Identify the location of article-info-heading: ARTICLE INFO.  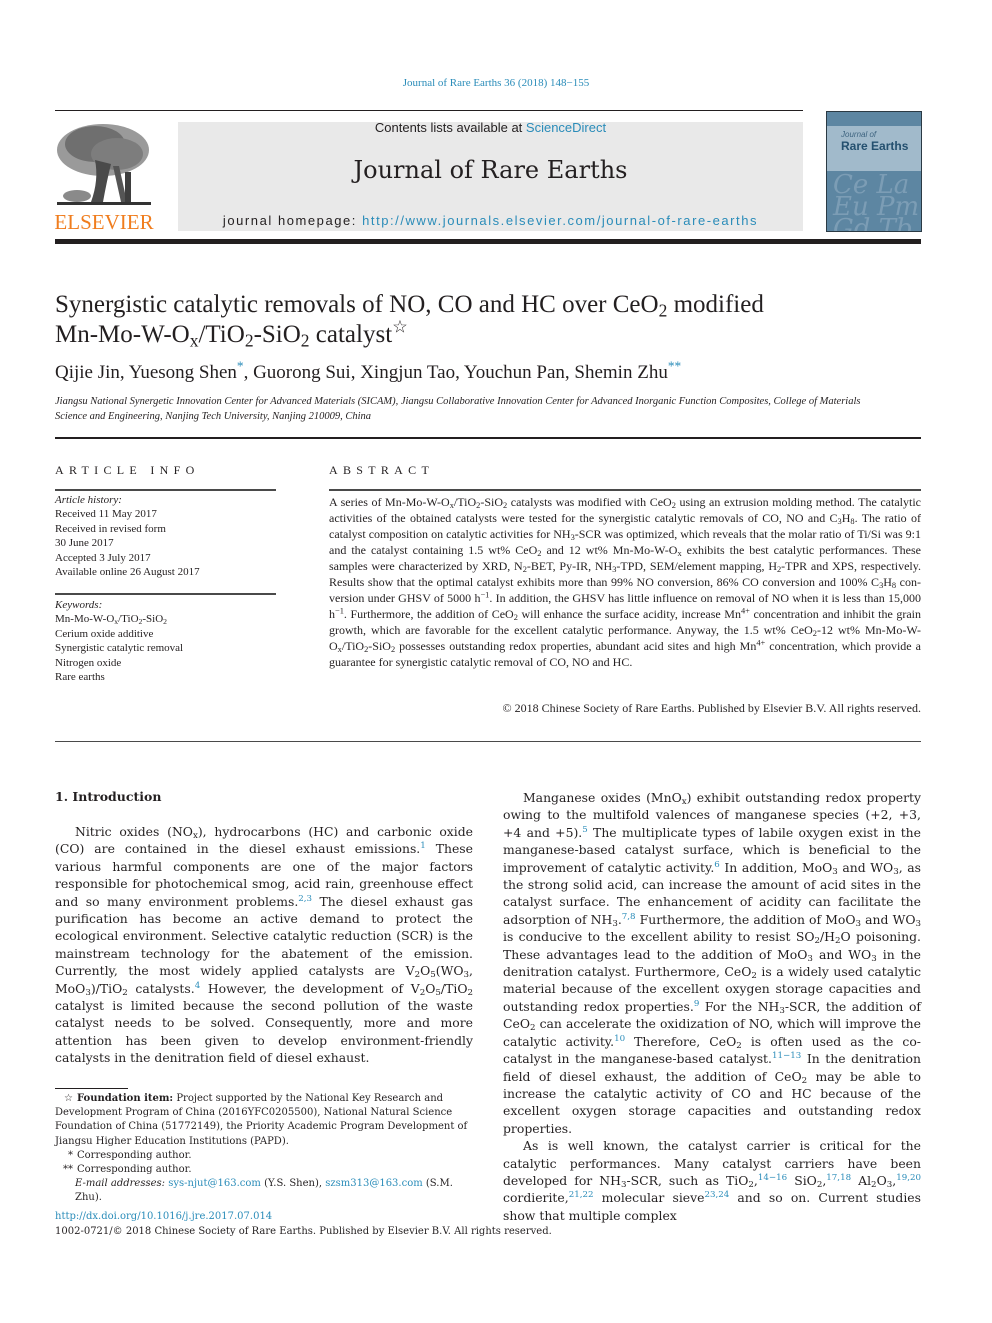
(127, 470).